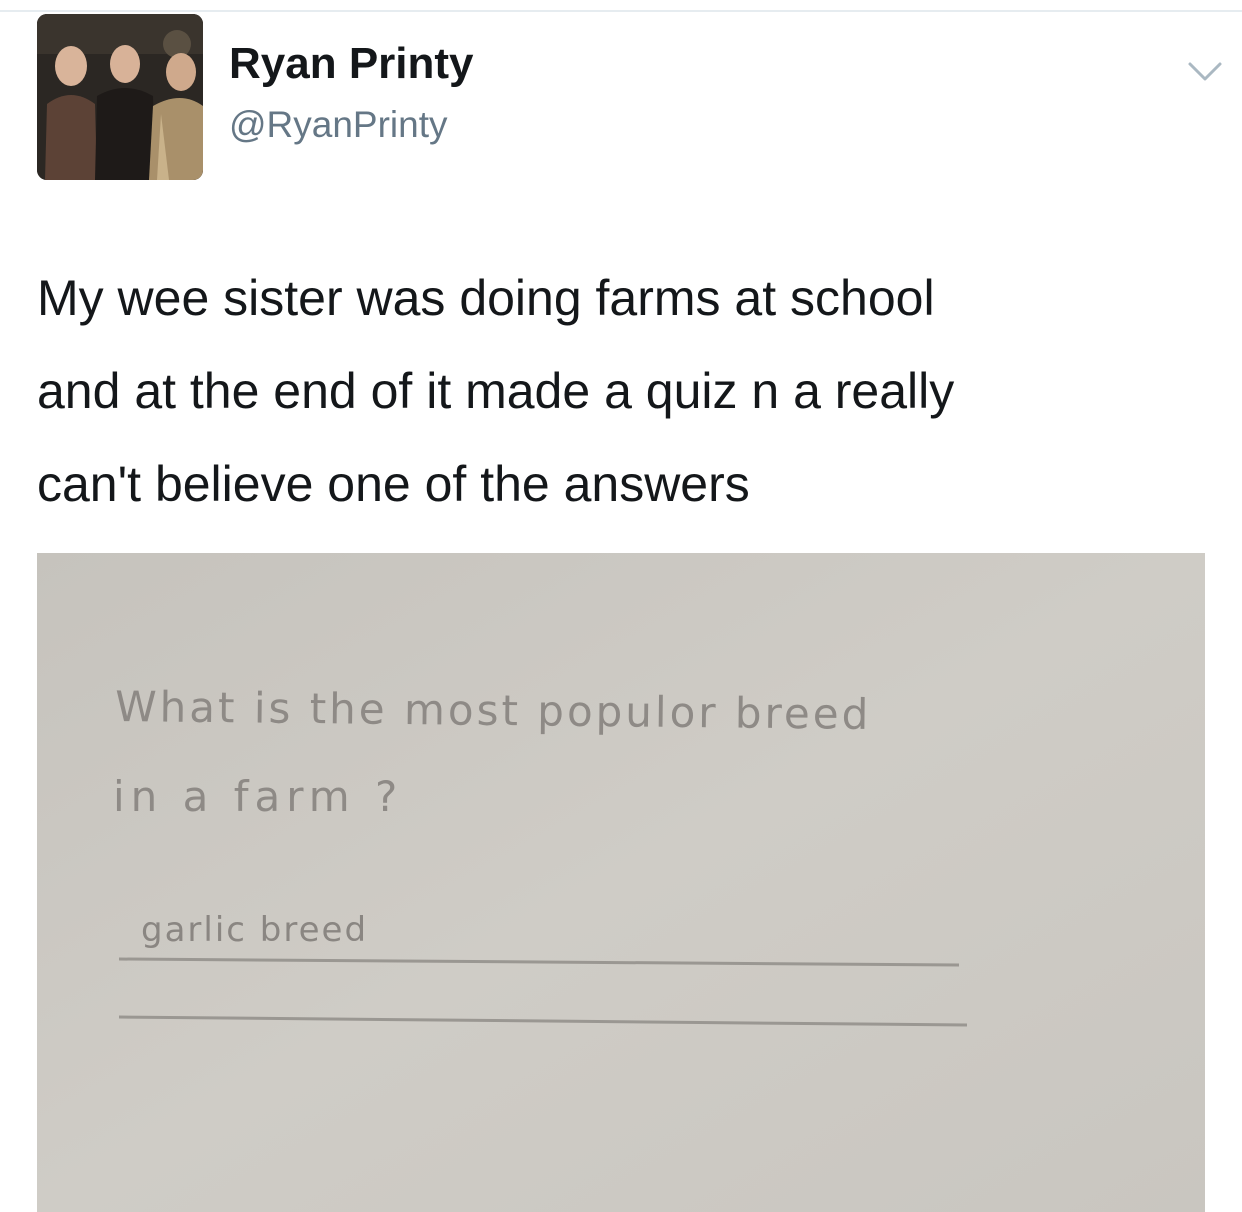  I want to click on handwritten-question-line-1: What is the most populor breed, so click(493, 710).